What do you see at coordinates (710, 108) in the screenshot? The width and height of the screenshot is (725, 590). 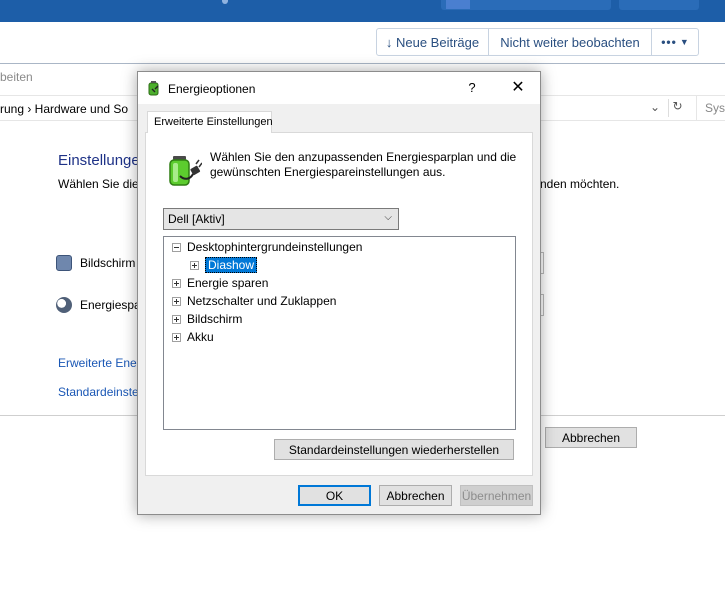 I see `search-input: Syst` at bounding box center [710, 108].